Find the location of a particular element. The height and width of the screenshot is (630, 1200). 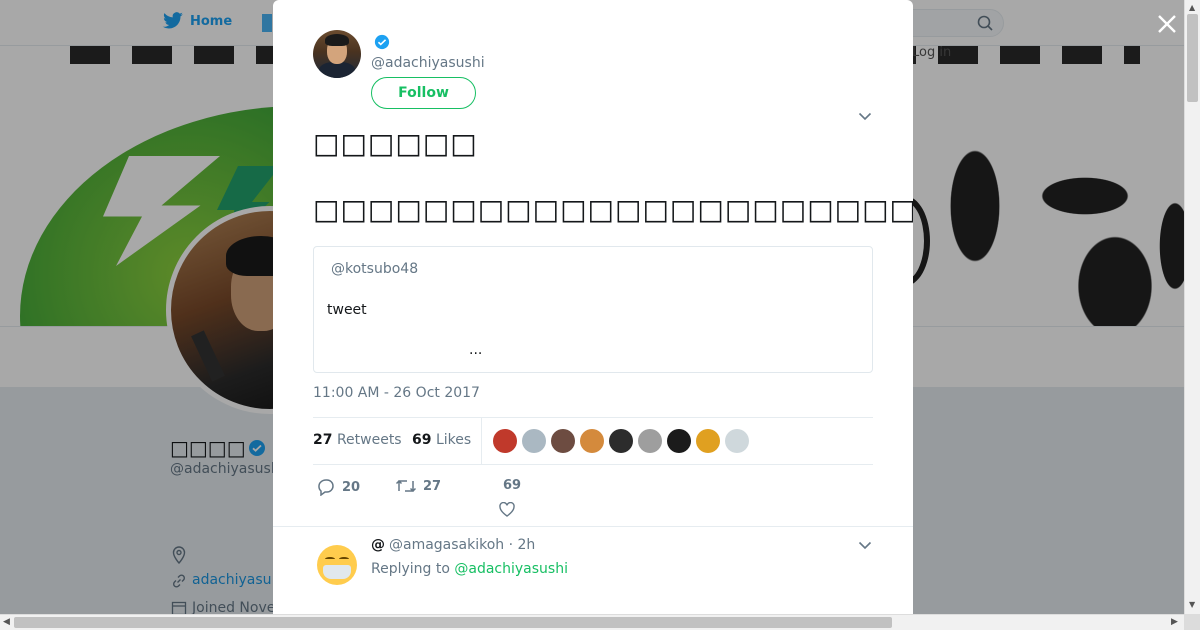

tweet-text-line2: □□□□□□□□□□□□□□□□□□□□□□□□□□□ is located at coordinates (613, 209).